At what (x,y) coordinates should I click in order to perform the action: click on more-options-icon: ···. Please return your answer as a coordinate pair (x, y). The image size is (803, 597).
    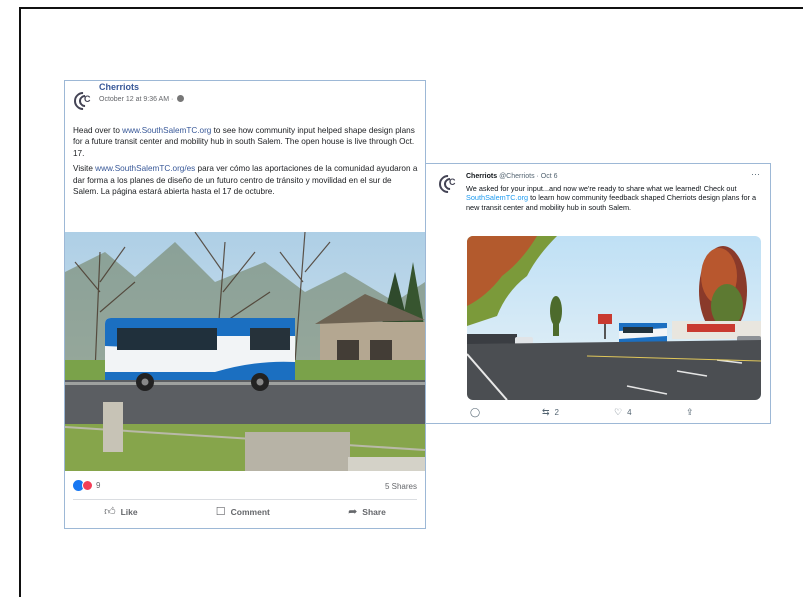
    Looking at the image, I should click on (755, 174).